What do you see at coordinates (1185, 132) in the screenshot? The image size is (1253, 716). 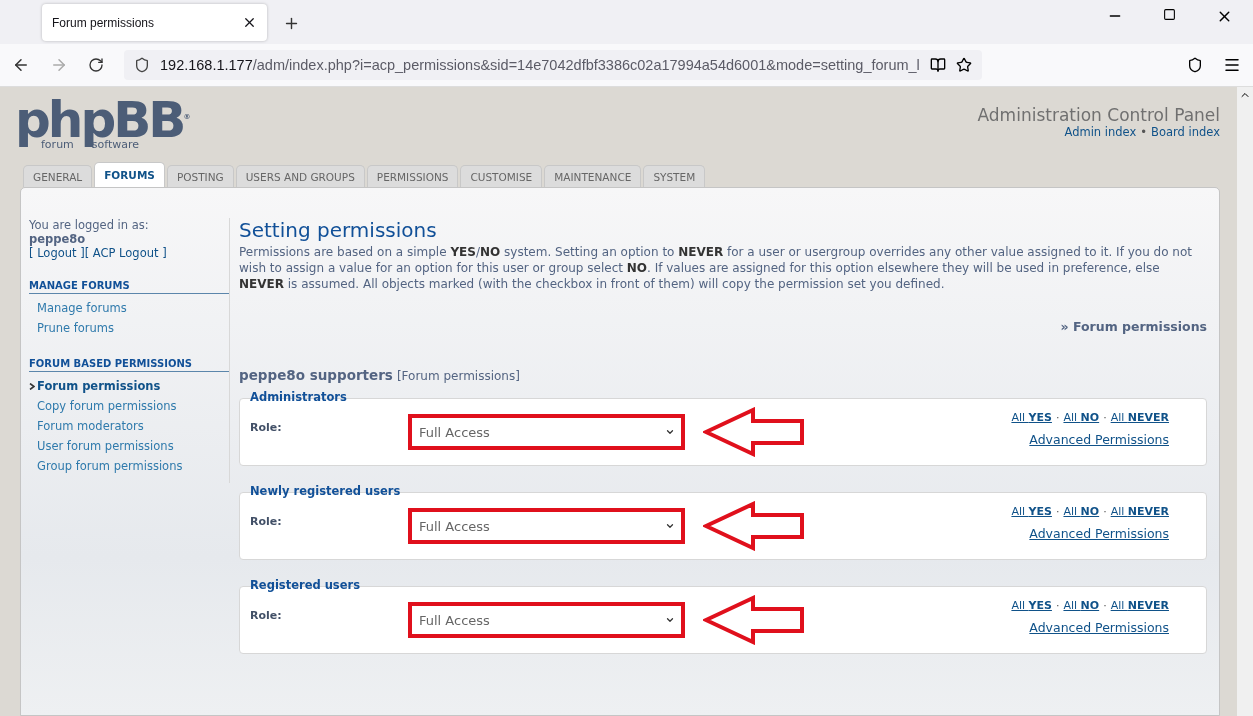 I see `header-link: Board index` at bounding box center [1185, 132].